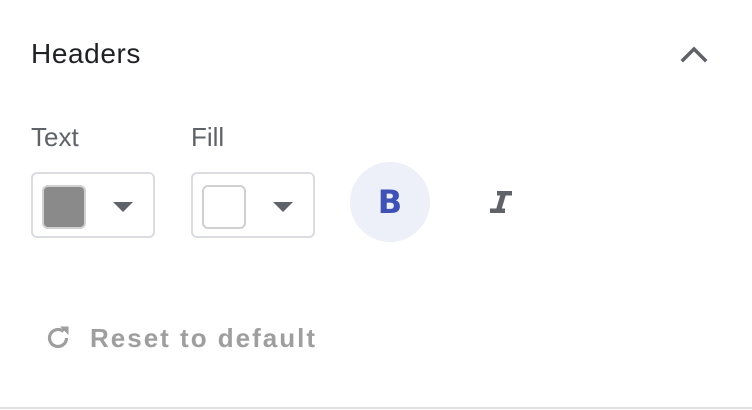 The image size is (752, 410). What do you see at coordinates (224, 207) in the screenshot?
I see `fill-color-swatch` at bounding box center [224, 207].